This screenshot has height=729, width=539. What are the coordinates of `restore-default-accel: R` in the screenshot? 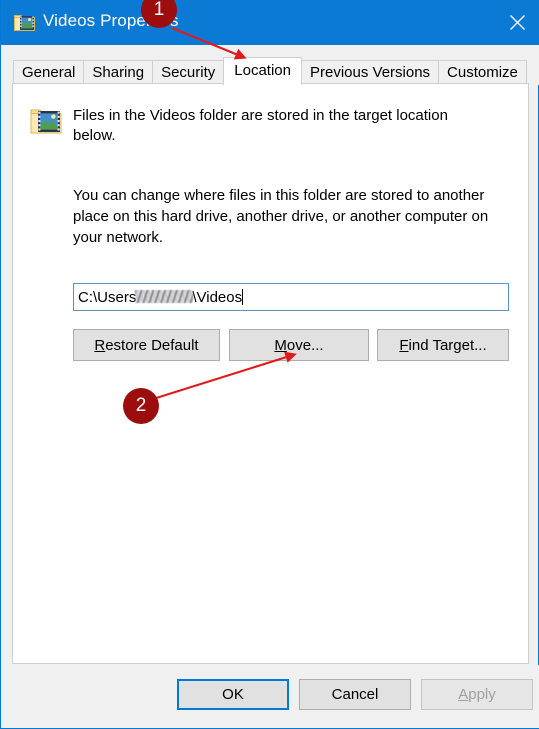 It's located at (100, 345).